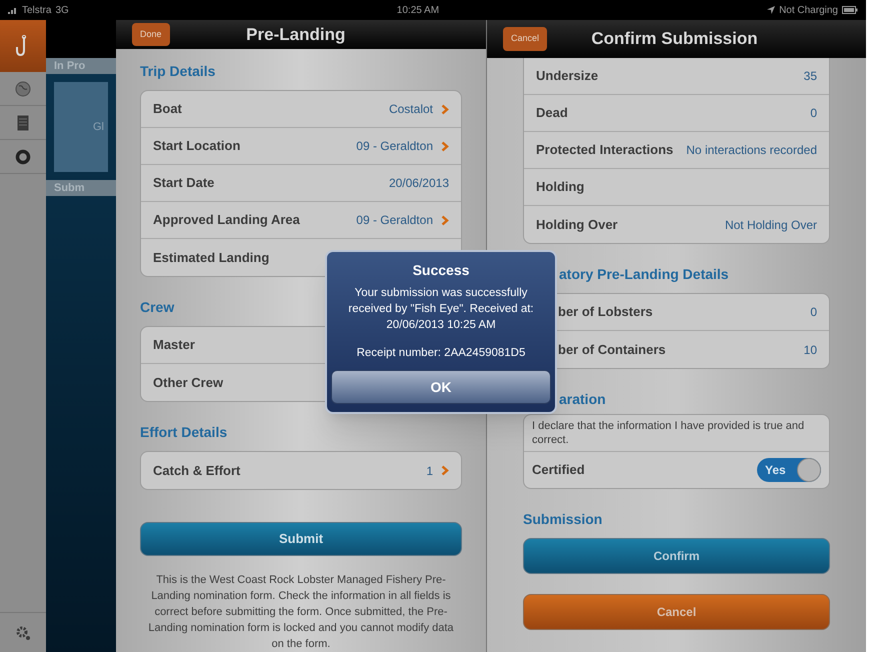 This screenshot has height=652, width=887. Describe the element at coordinates (301, 539) in the screenshot. I see `submit-button: Submit` at that location.